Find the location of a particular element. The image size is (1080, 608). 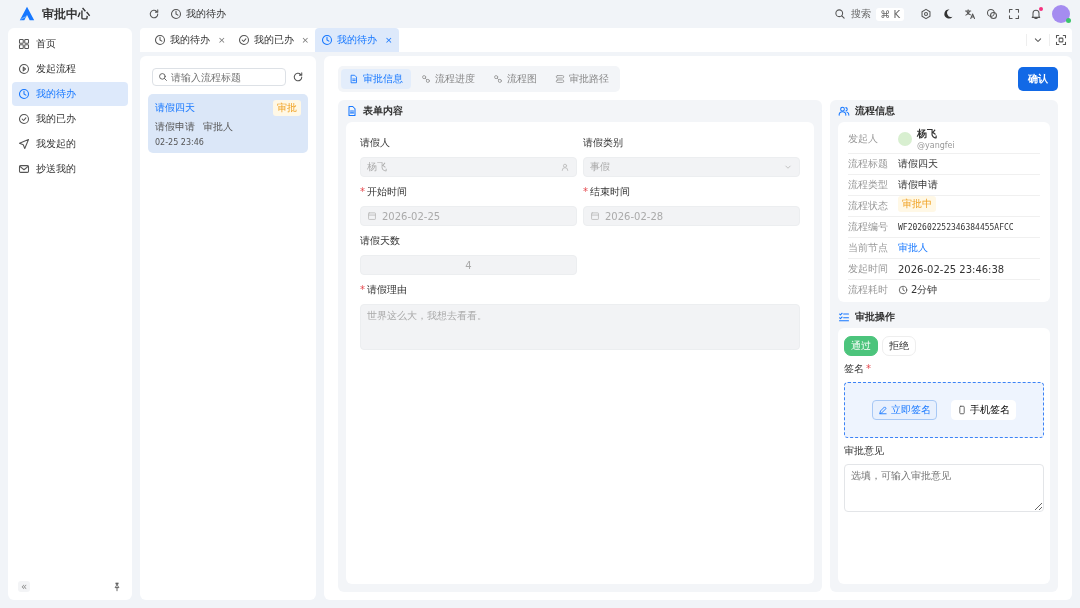

field-label: * 请假理由 is located at coordinates (384, 290).